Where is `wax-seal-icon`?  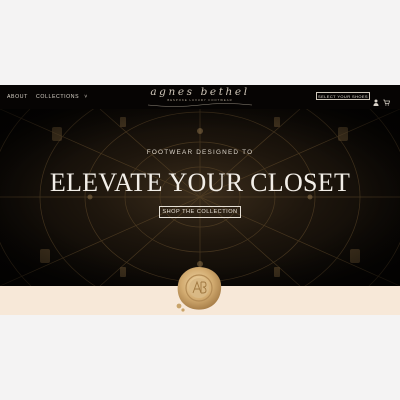
wax-seal-icon is located at coordinates (199, 289).